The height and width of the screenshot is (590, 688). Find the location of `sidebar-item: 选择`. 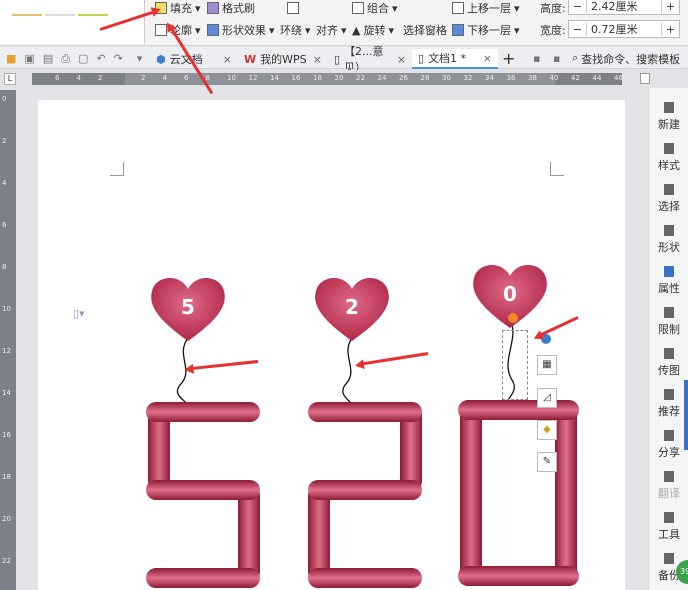

sidebar-item: 选择 is located at coordinates (668, 199).